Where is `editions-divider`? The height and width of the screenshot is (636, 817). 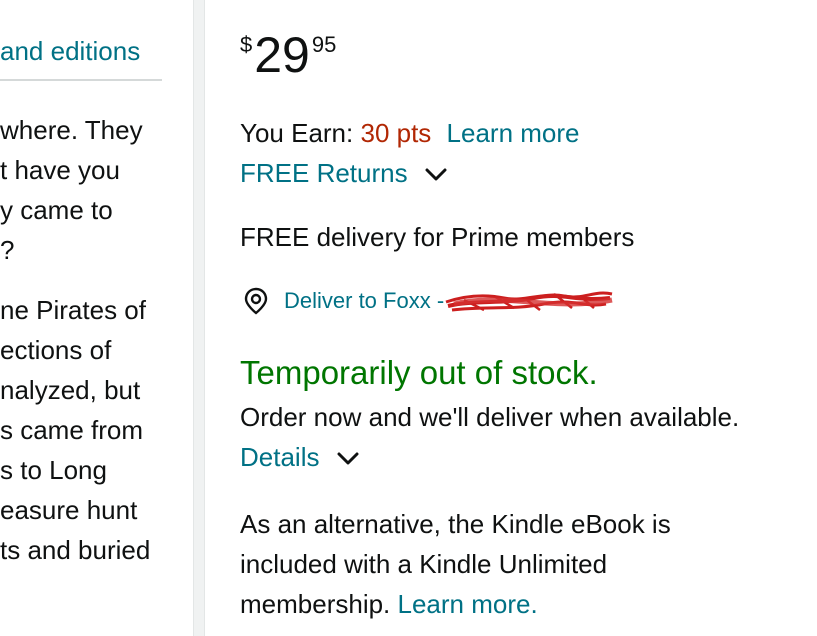 editions-divider is located at coordinates (81, 80).